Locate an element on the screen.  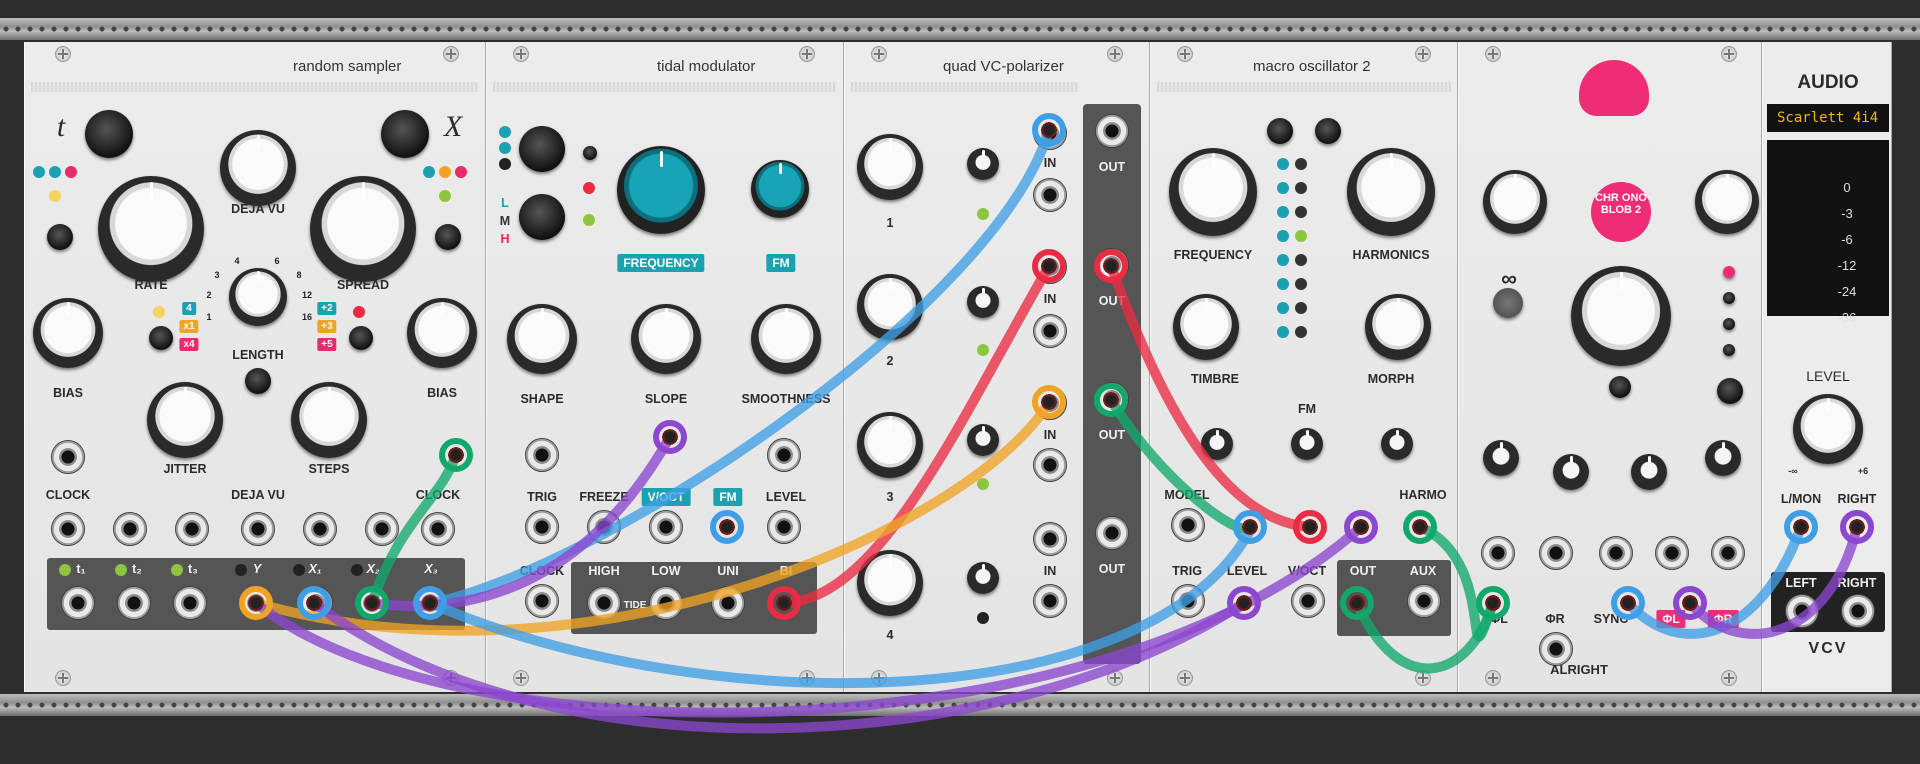
channel-4-in-jack is located at coordinates (1050, 539).